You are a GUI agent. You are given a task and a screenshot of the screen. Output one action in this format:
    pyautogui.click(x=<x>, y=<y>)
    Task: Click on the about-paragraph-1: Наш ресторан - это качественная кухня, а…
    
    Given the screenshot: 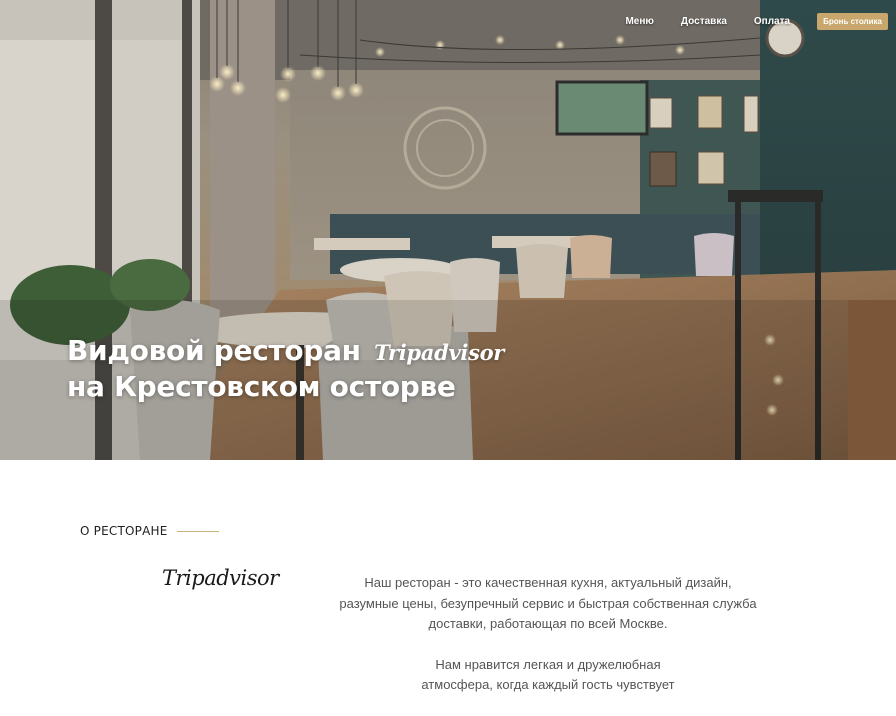 What is the action you would take?
    pyautogui.click(x=548, y=604)
    